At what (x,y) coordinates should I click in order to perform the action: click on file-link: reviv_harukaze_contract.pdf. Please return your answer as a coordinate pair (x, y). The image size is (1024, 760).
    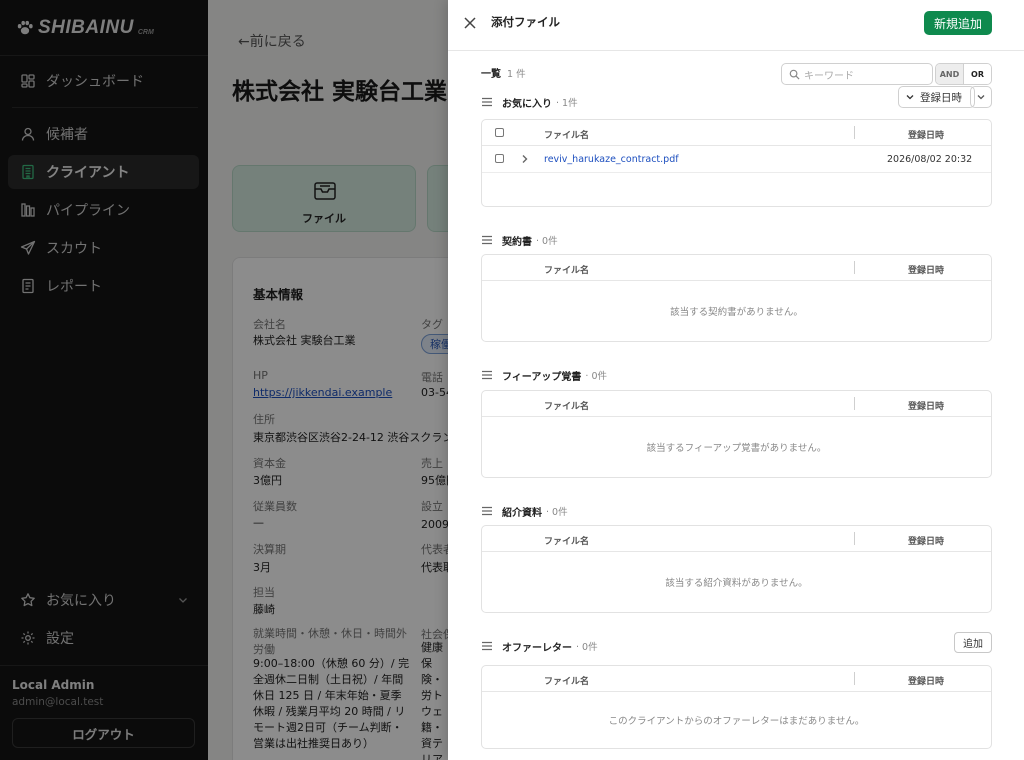
    Looking at the image, I should click on (611, 159).